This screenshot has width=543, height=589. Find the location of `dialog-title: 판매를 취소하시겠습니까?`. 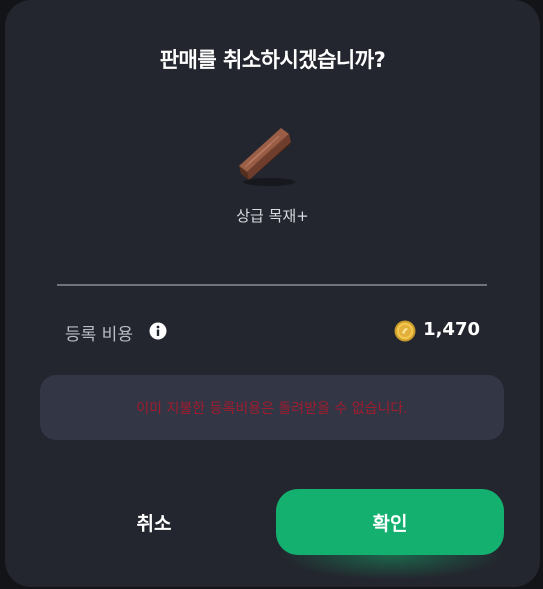

dialog-title: 판매를 취소하시겠습니까? is located at coordinates (272, 60).